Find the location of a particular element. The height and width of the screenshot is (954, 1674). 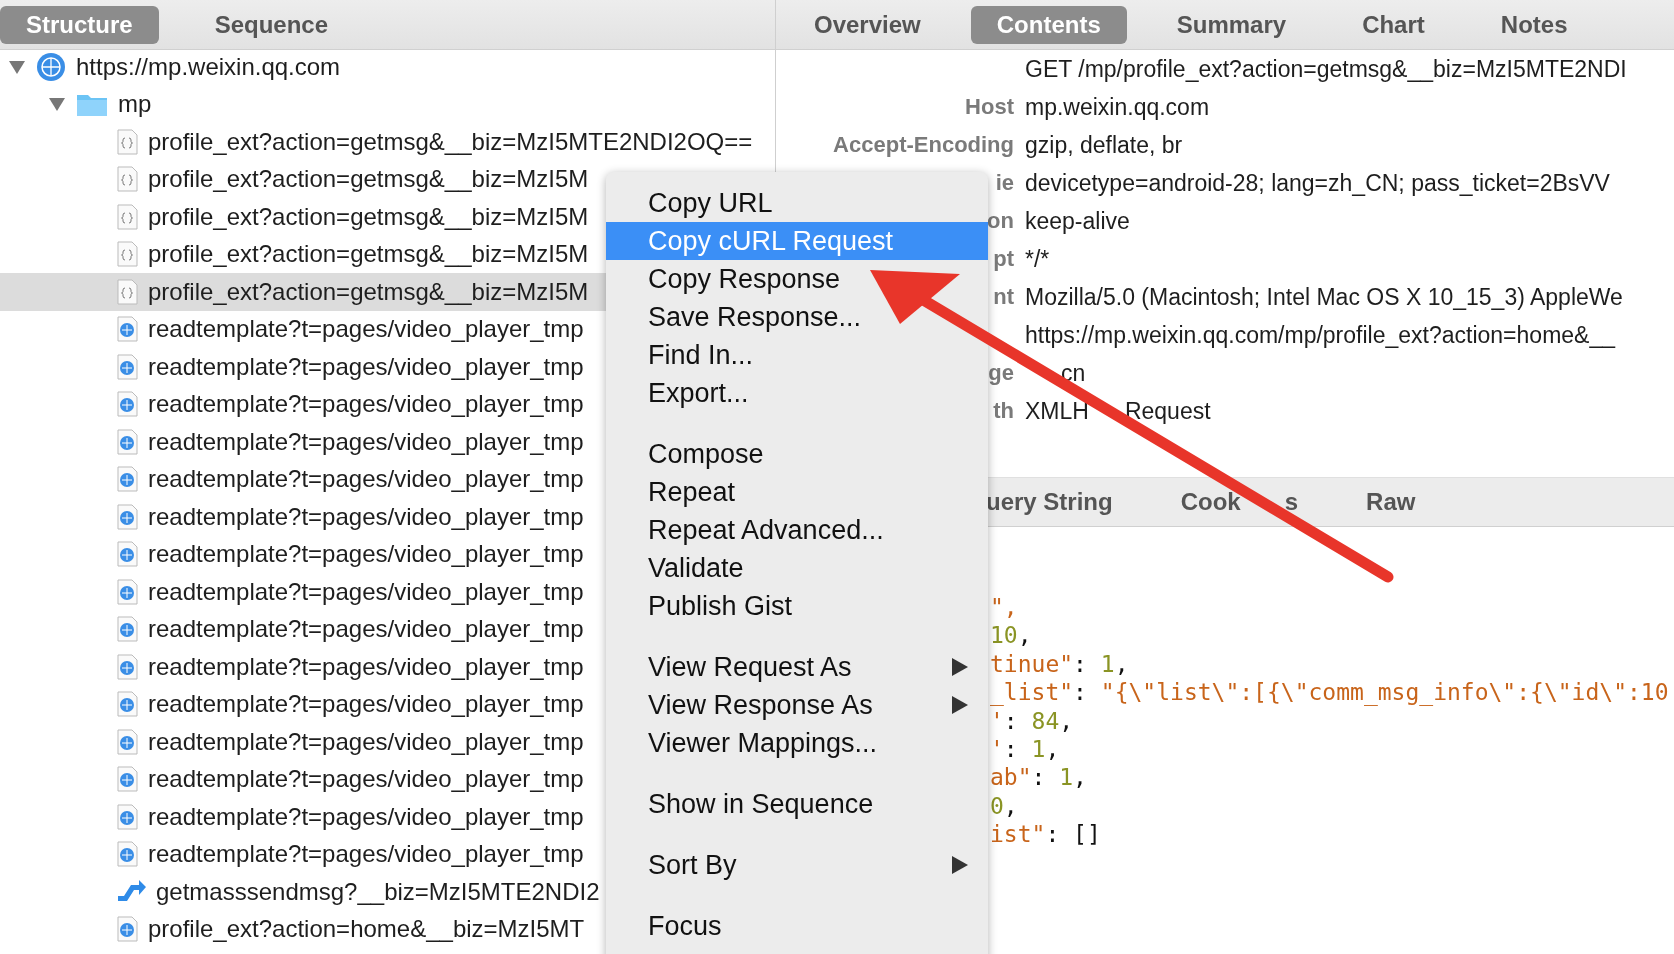

header-name: ie is located at coordinates (1004, 183).